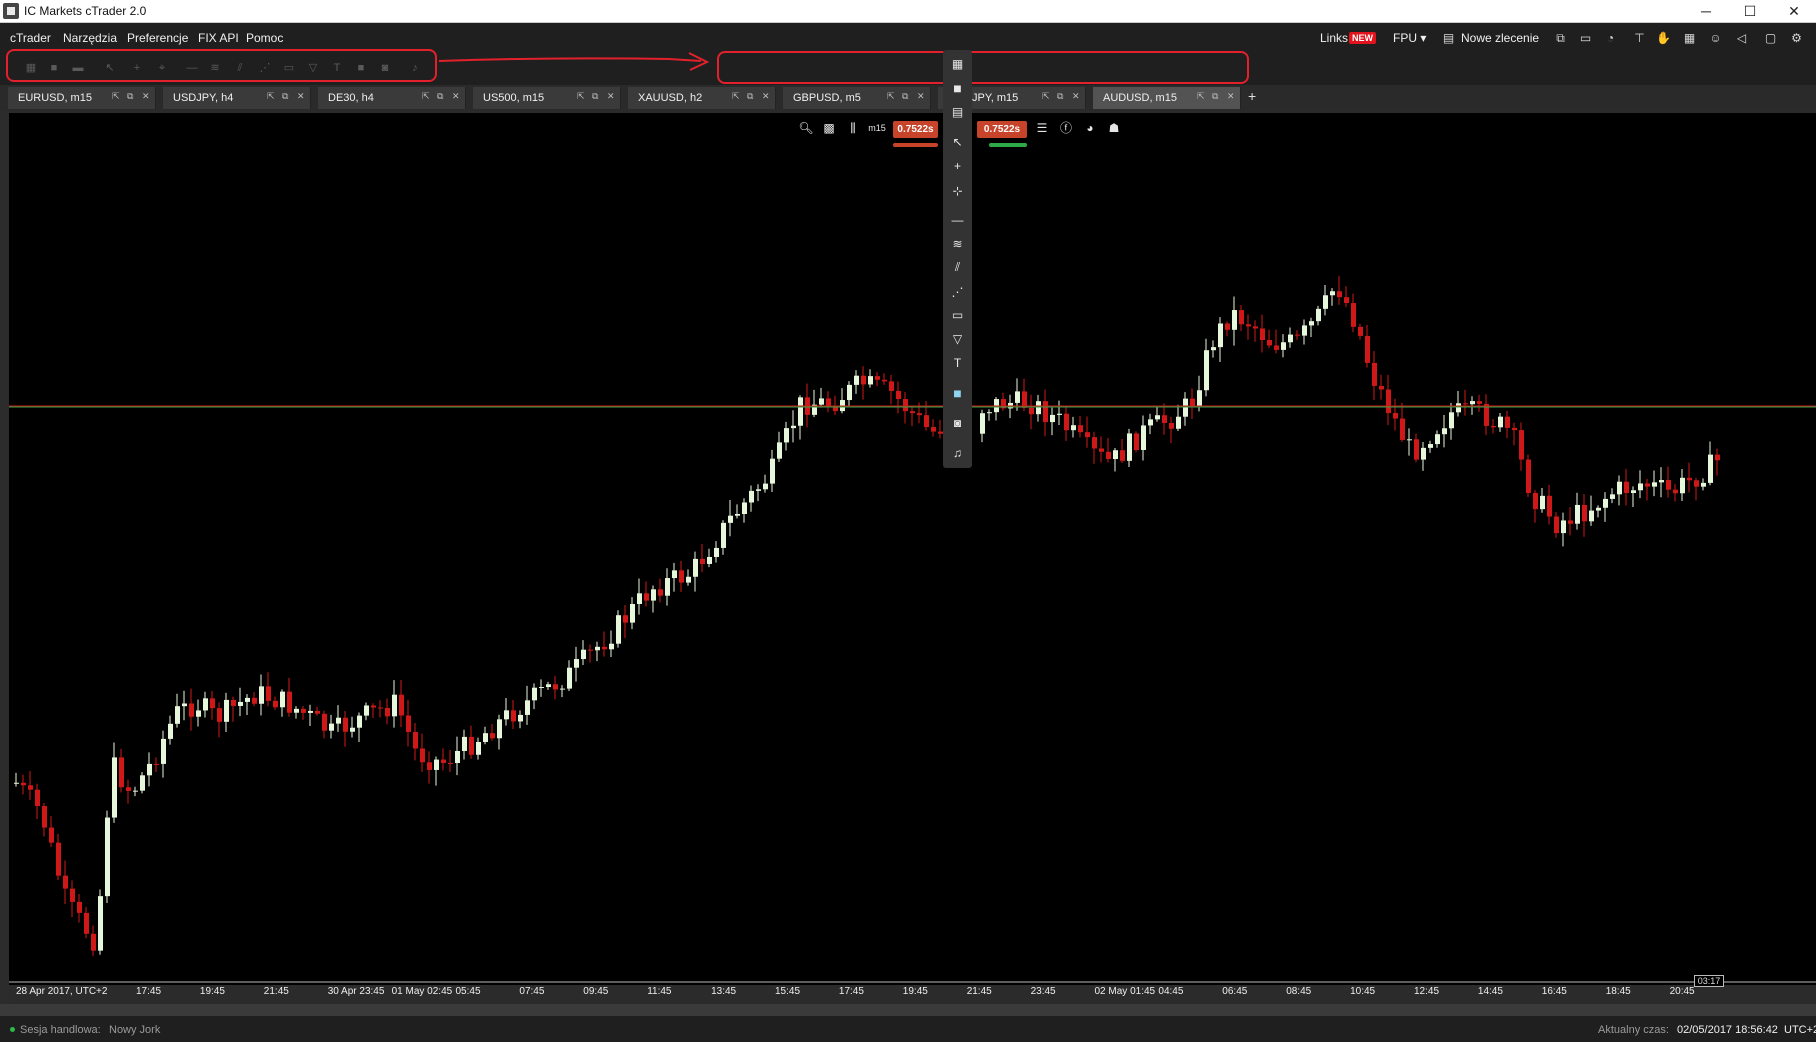 The image size is (1816, 1042). I want to click on rectangle-icon: ▭, so click(957, 315).